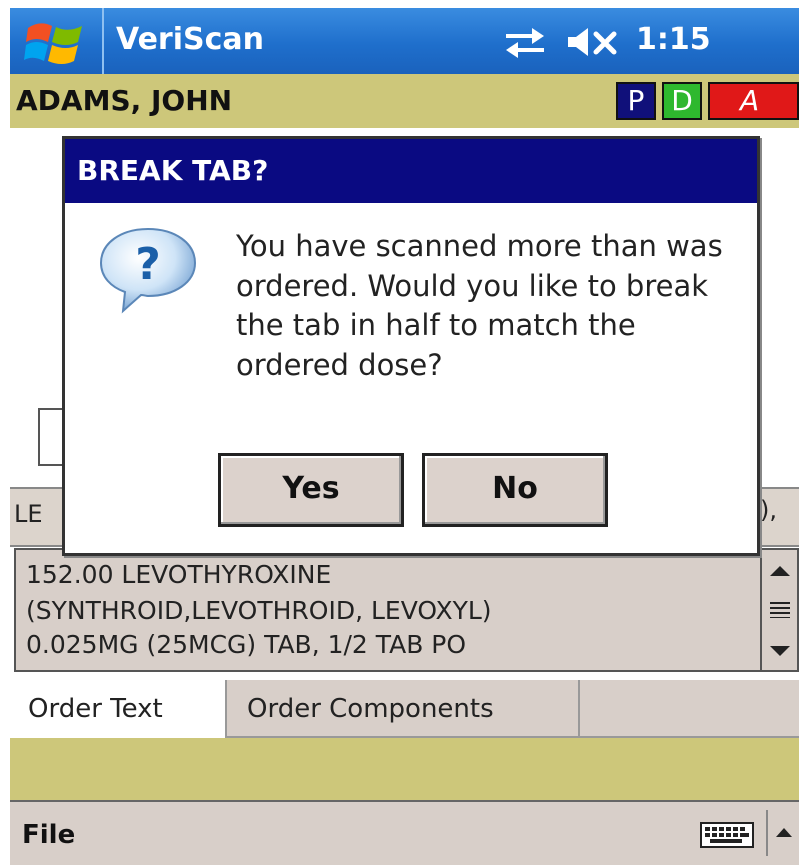  Describe the element at coordinates (246, 644) in the screenshot. I see `order-text-line: 0.025MG (25MCG) TAB, 1/2 TAB PO` at that location.